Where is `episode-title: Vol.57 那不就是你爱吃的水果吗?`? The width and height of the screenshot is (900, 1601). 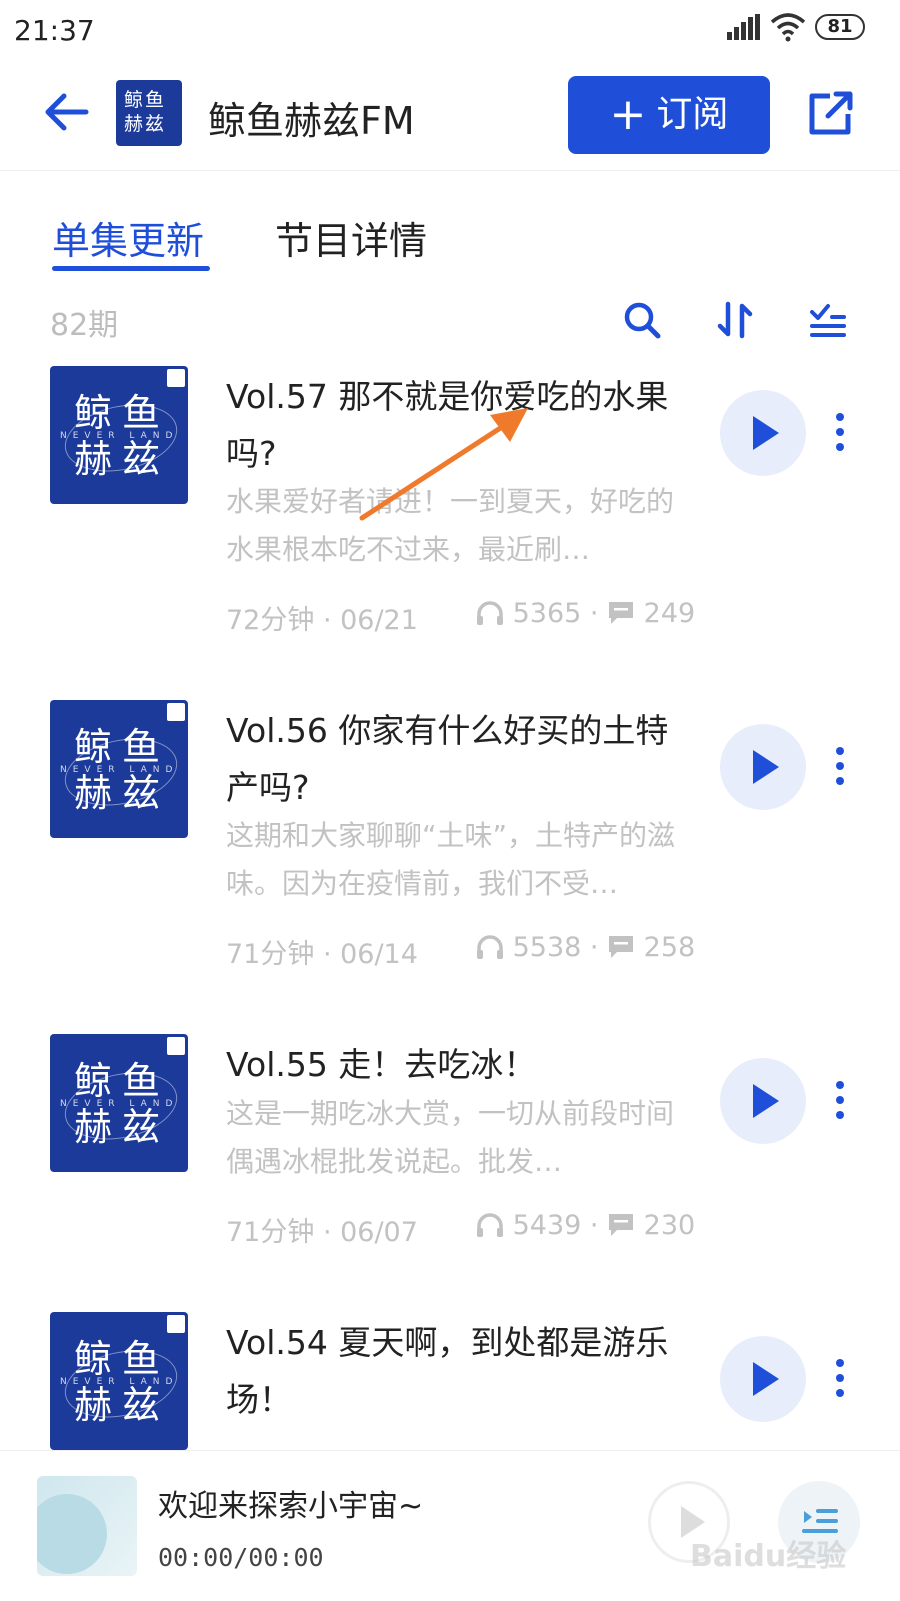
episode-title: Vol.57 那不就是你爱吃的水果吗? is located at coordinates (447, 425).